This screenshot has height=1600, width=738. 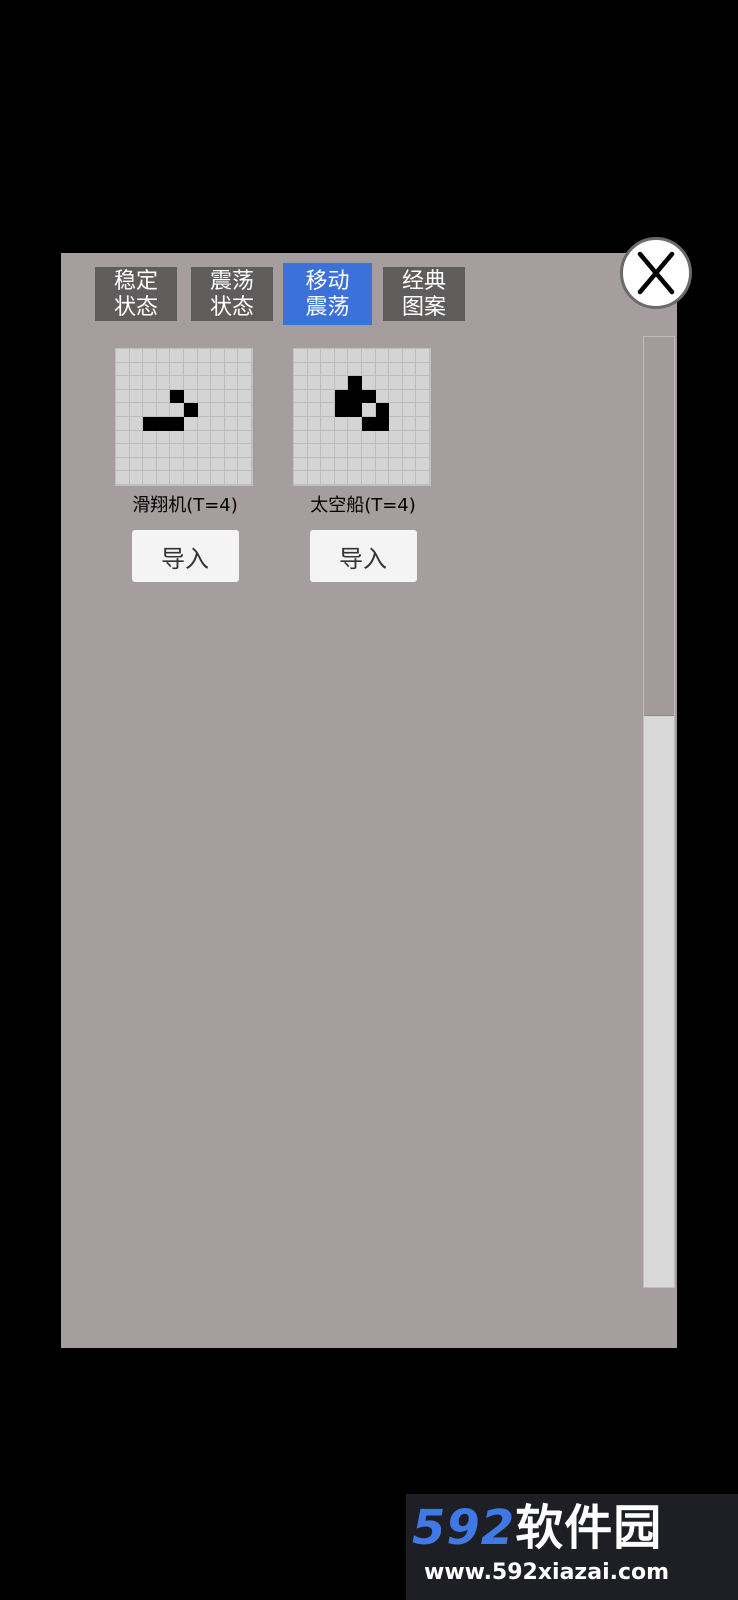 I want to click on close-button, so click(x=656, y=273).